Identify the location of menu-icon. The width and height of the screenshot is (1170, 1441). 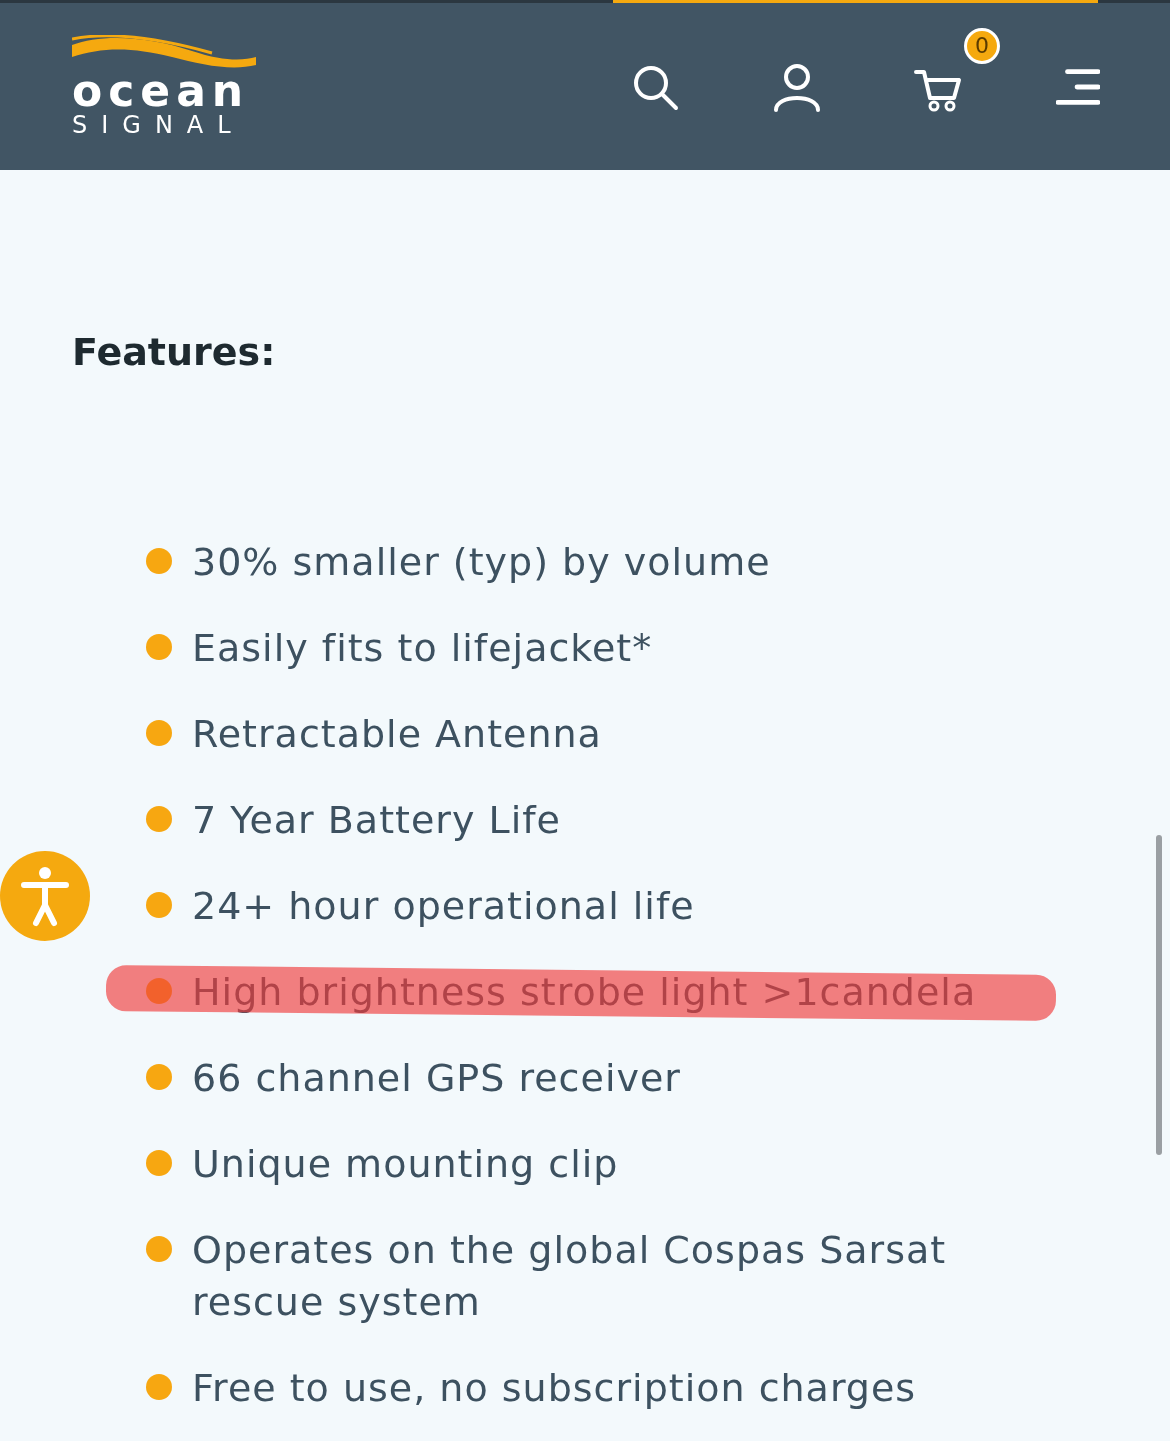
(1078, 86).